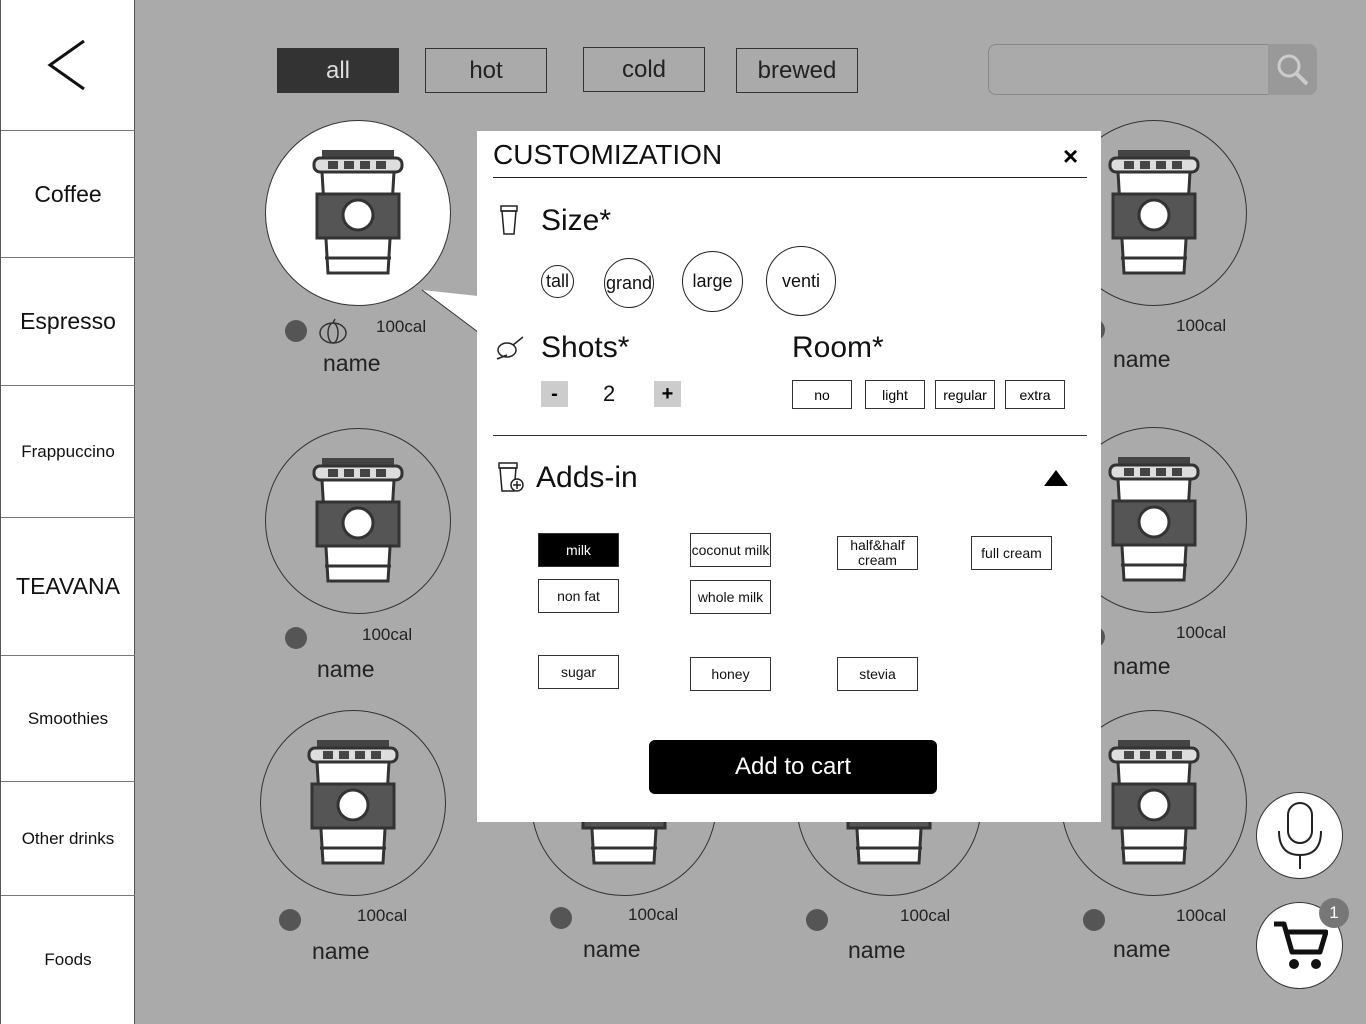 The image size is (1366, 1024). Describe the element at coordinates (554, 394) in the screenshot. I see `shots-decrement-button: -` at that location.